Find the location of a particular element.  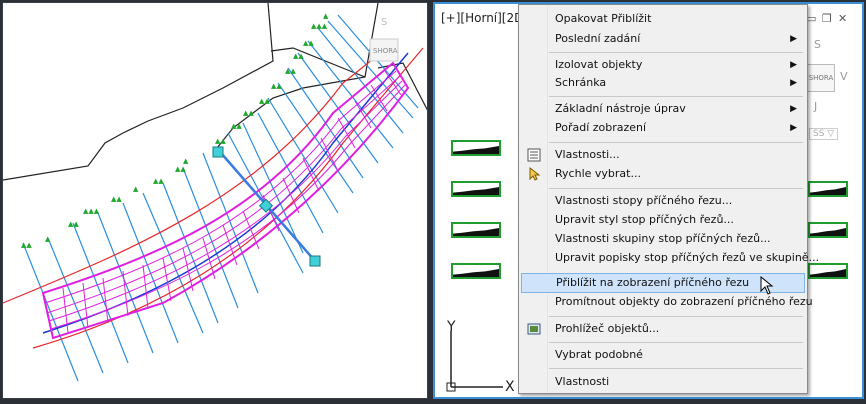

restore-viewport-icon: ❐ is located at coordinates (827, 18).